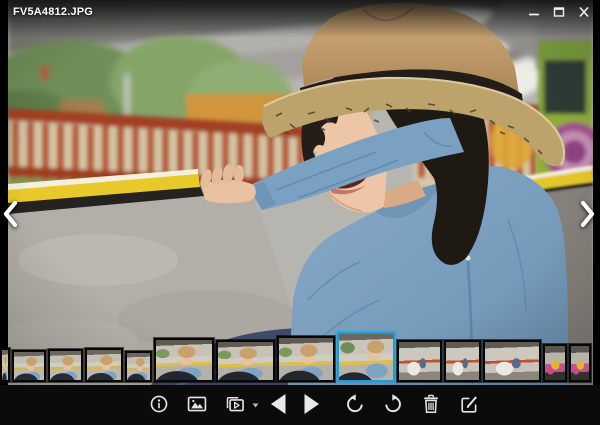  I want to click on chevron-right-icon, so click(588, 215).